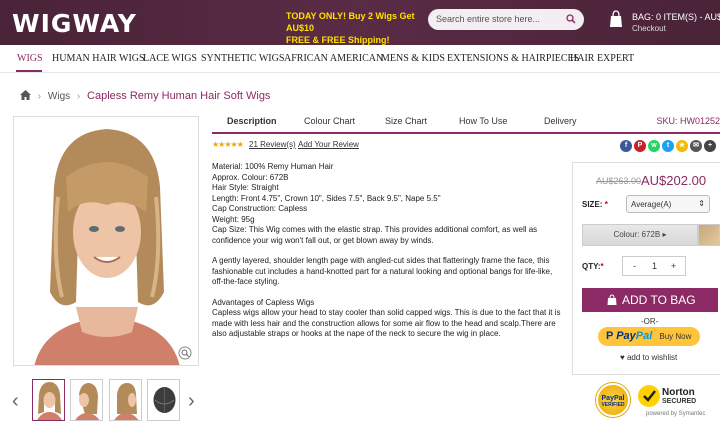 The image size is (720, 423). What do you see at coordinates (709, 235) in the screenshot?
I see `colour-swatch` at bounding box center [709, 235].